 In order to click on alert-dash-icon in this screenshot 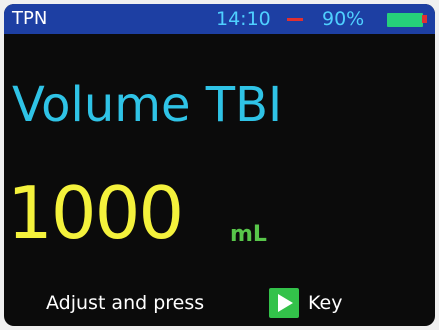, I will do `click(295, 19)`.